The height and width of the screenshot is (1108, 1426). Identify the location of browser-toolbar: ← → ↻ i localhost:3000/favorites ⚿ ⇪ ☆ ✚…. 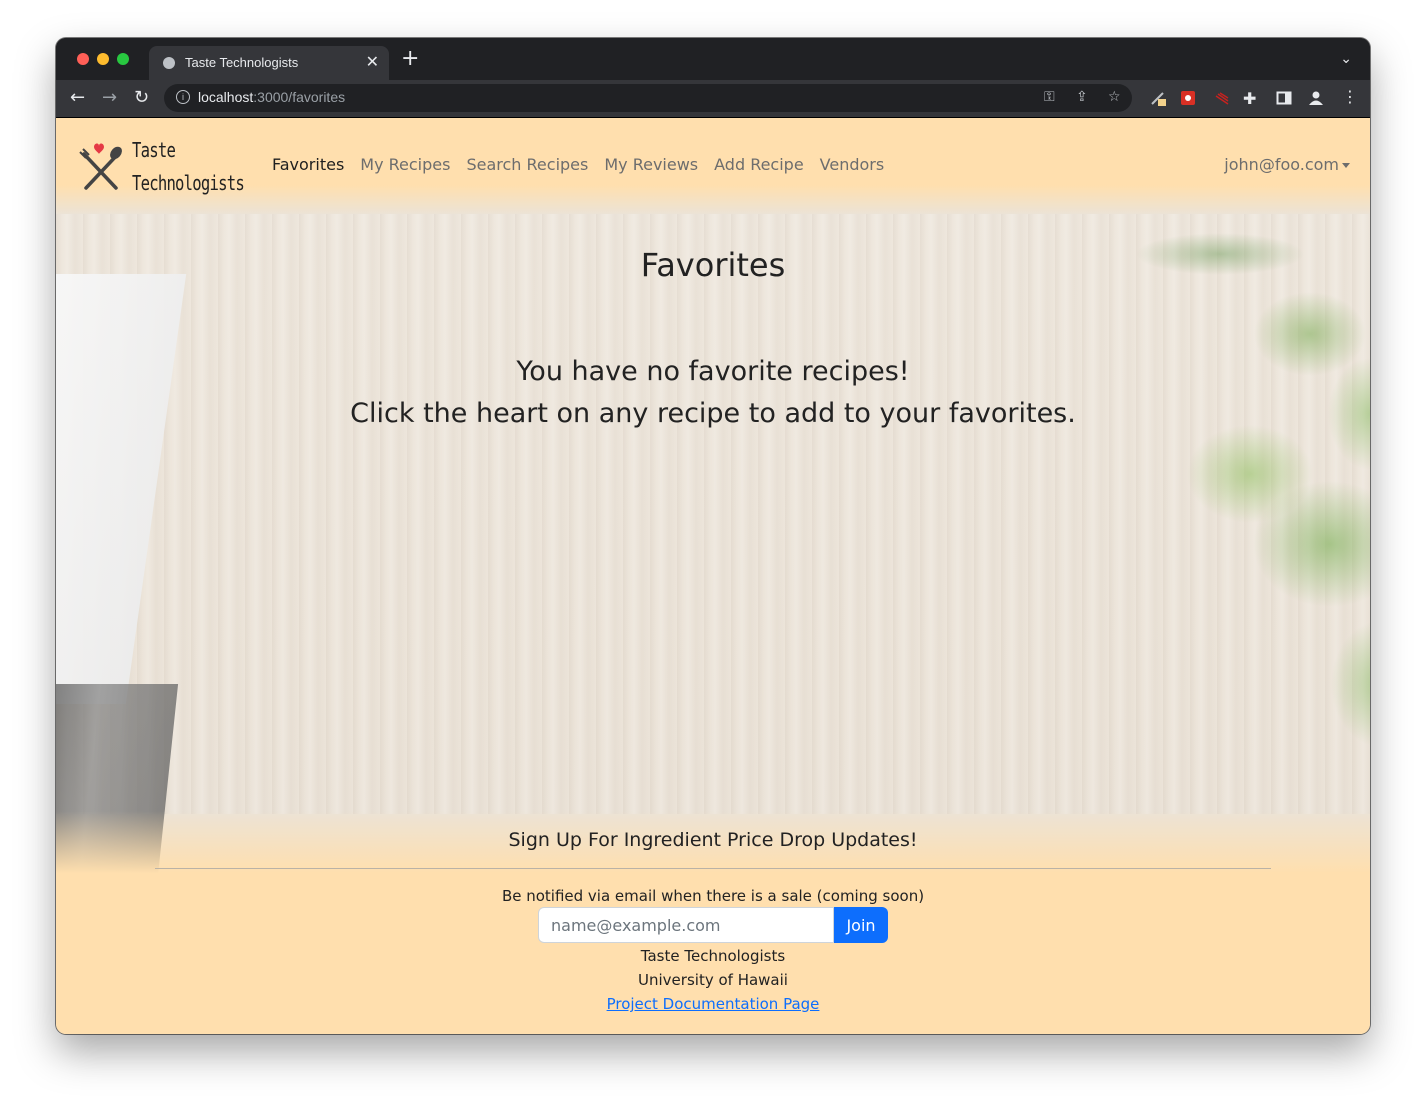
(713, 99).